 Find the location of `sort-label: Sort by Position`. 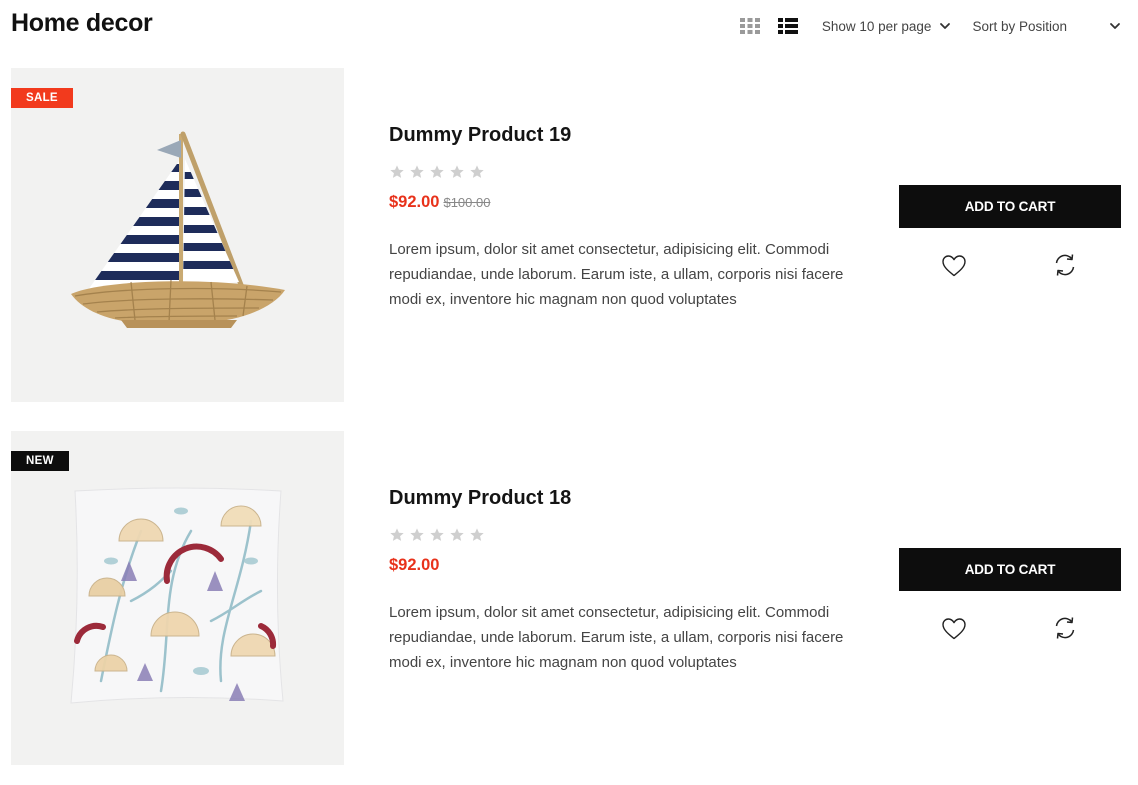

sort-label: Sort by Position is located at coordinates (1019, 26).